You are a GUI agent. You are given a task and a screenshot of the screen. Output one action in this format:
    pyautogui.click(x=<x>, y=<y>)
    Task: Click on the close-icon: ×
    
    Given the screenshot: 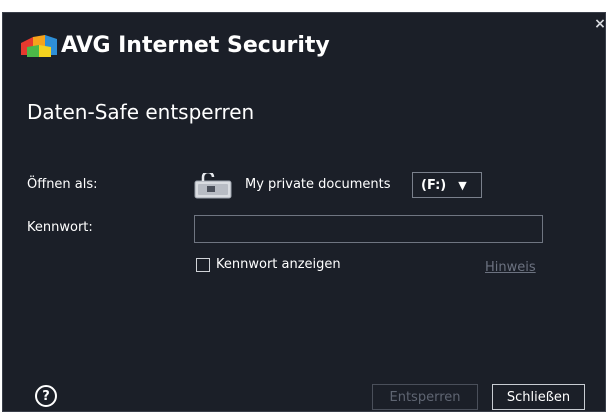 What is the action you would take?
    pyautogui.click(x=599, y=24)
    